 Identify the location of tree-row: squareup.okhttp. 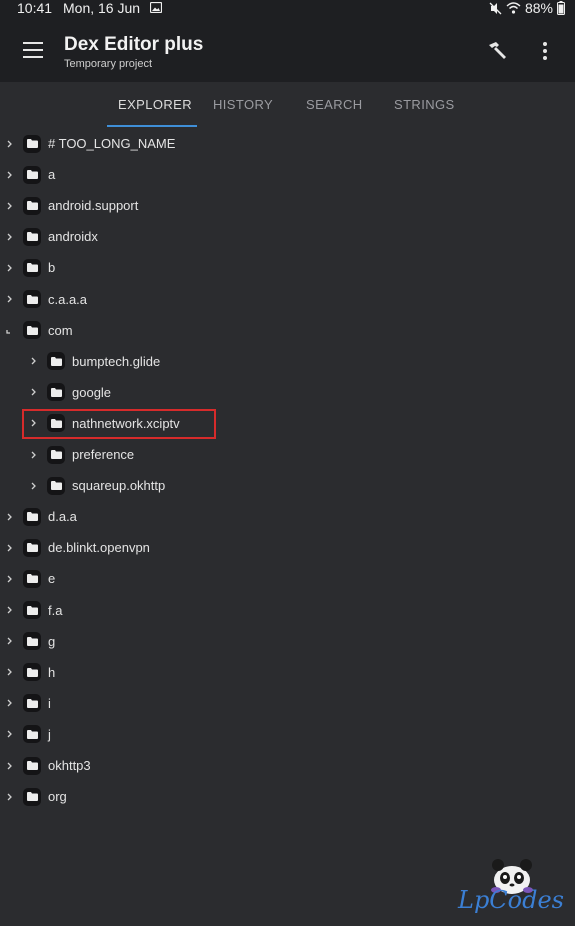
(97, 485).